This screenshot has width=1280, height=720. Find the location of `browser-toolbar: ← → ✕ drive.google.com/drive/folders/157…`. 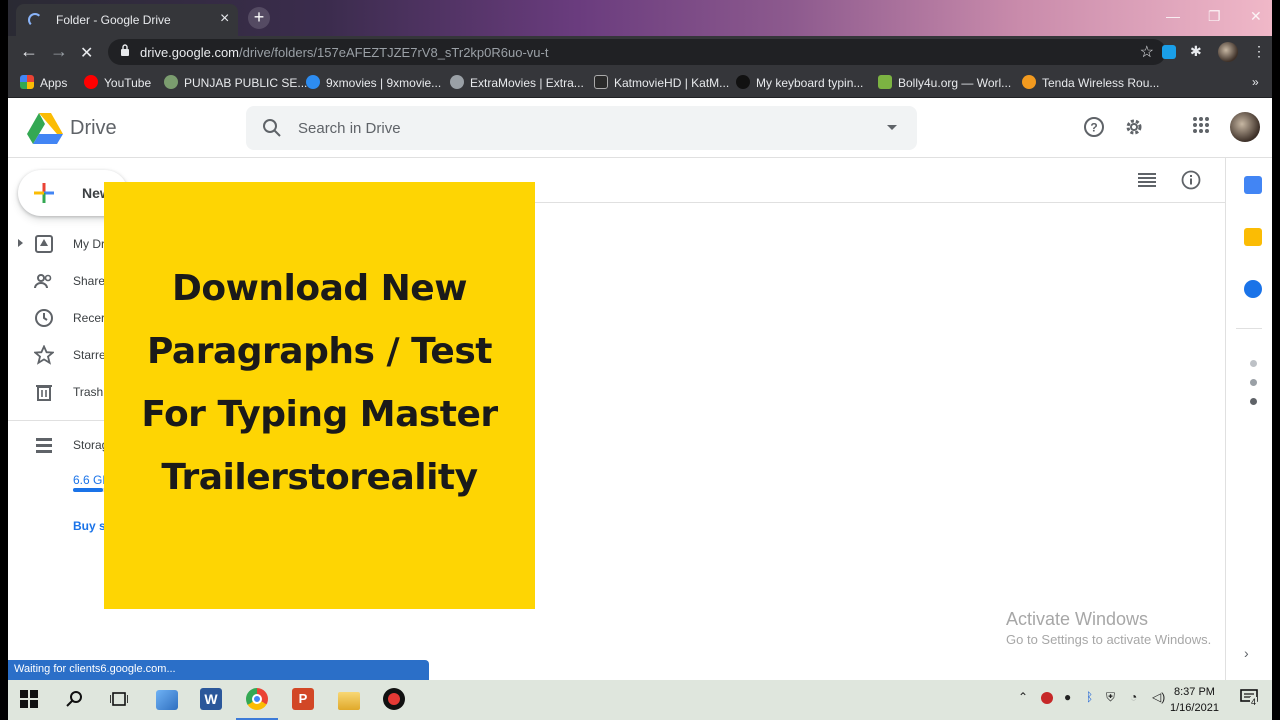

browser-toolbar: ← → ✕ drive.google.com/drive/folders/157… is located at coordinates (640, 52).